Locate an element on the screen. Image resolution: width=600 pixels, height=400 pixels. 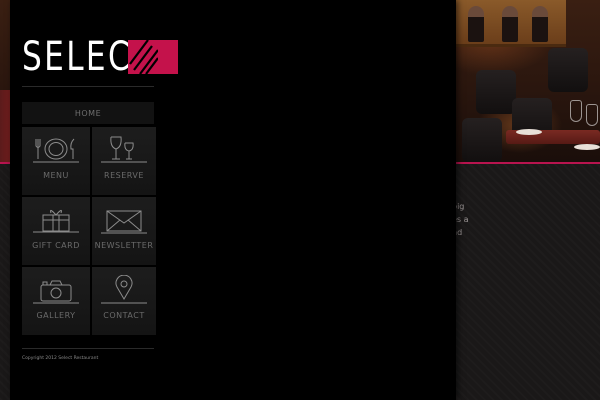
nav-tile-label: GIFT CARD is located at coordinates (56, 245).